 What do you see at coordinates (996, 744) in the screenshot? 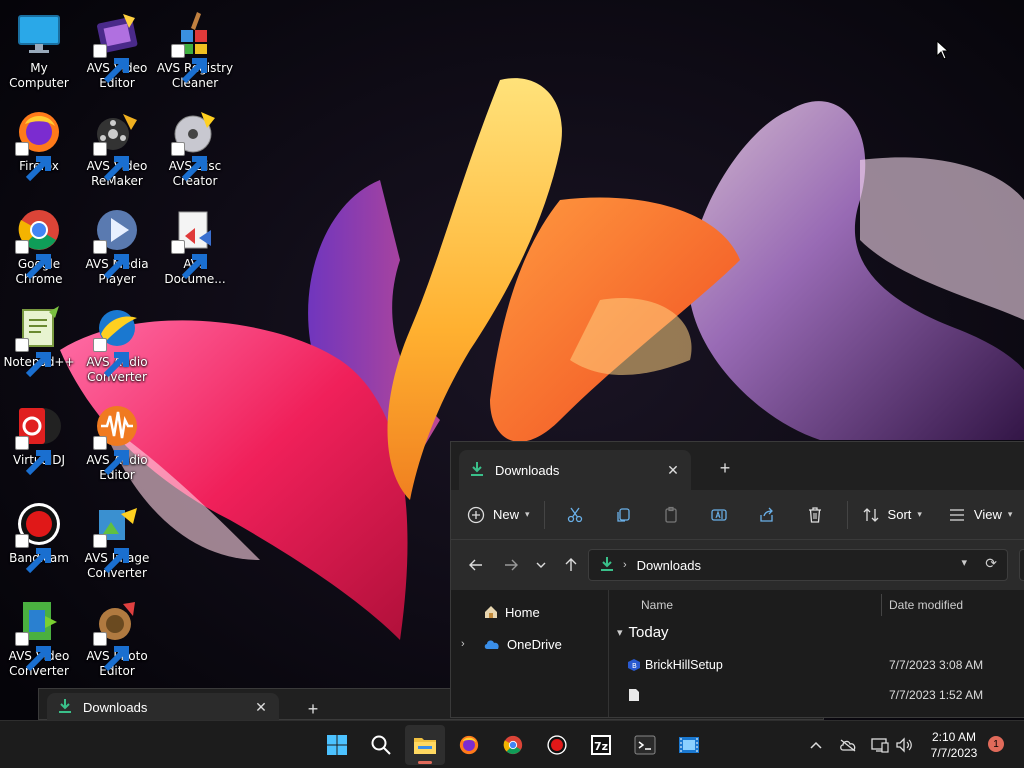
I see `notification-badge: 1` at bounding box center [996, 744].